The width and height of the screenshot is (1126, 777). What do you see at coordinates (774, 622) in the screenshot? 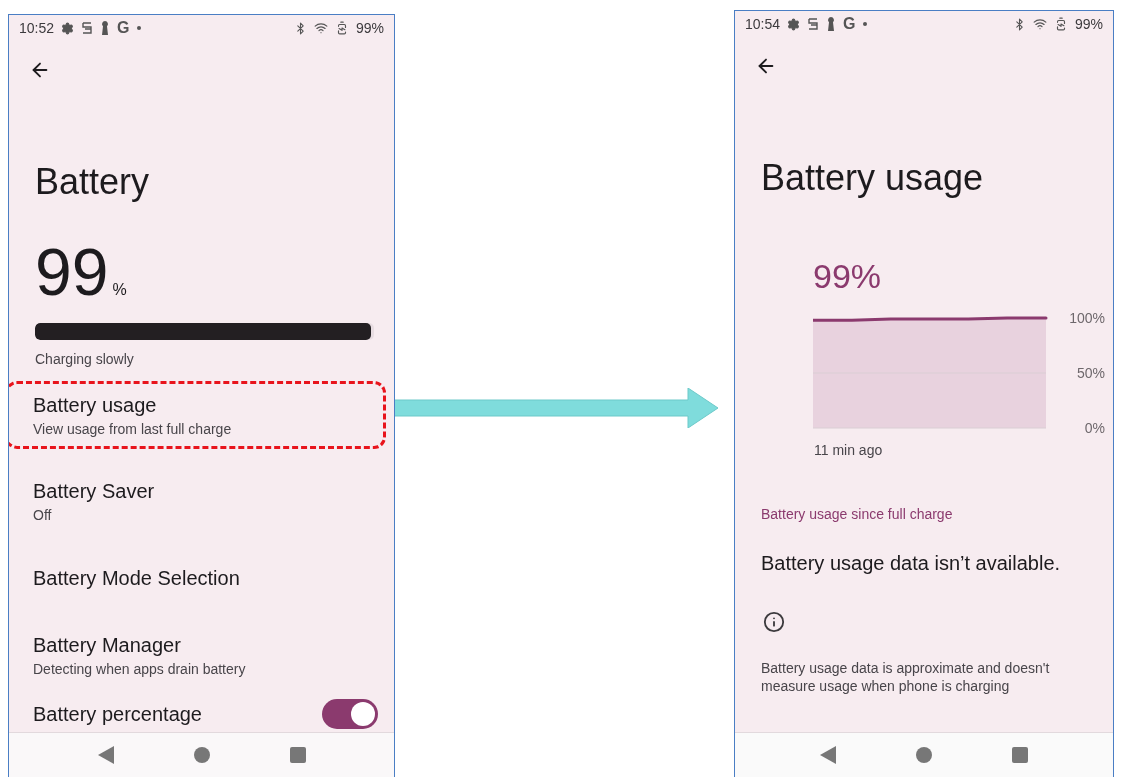
I see `info-icon` at bounding box center [774, 622].